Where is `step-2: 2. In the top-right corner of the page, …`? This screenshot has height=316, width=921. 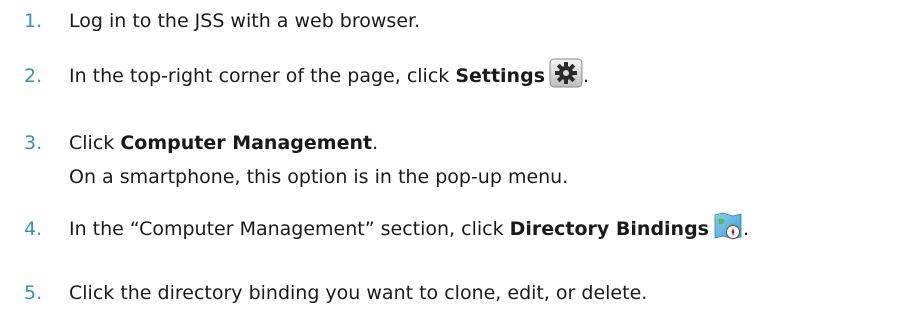 step-2: 2. In the top-right corner of the page, … is located at coordinates (460, 76).